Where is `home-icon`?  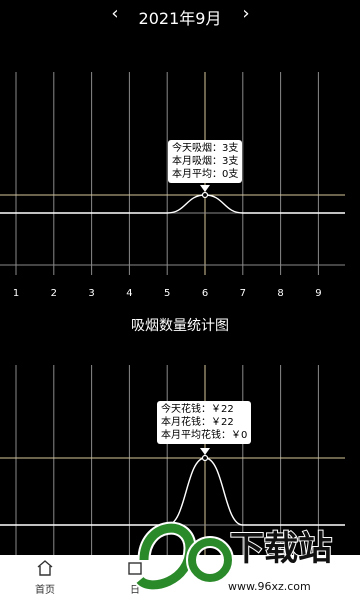
home-icon is located at coordinates (45, 570).